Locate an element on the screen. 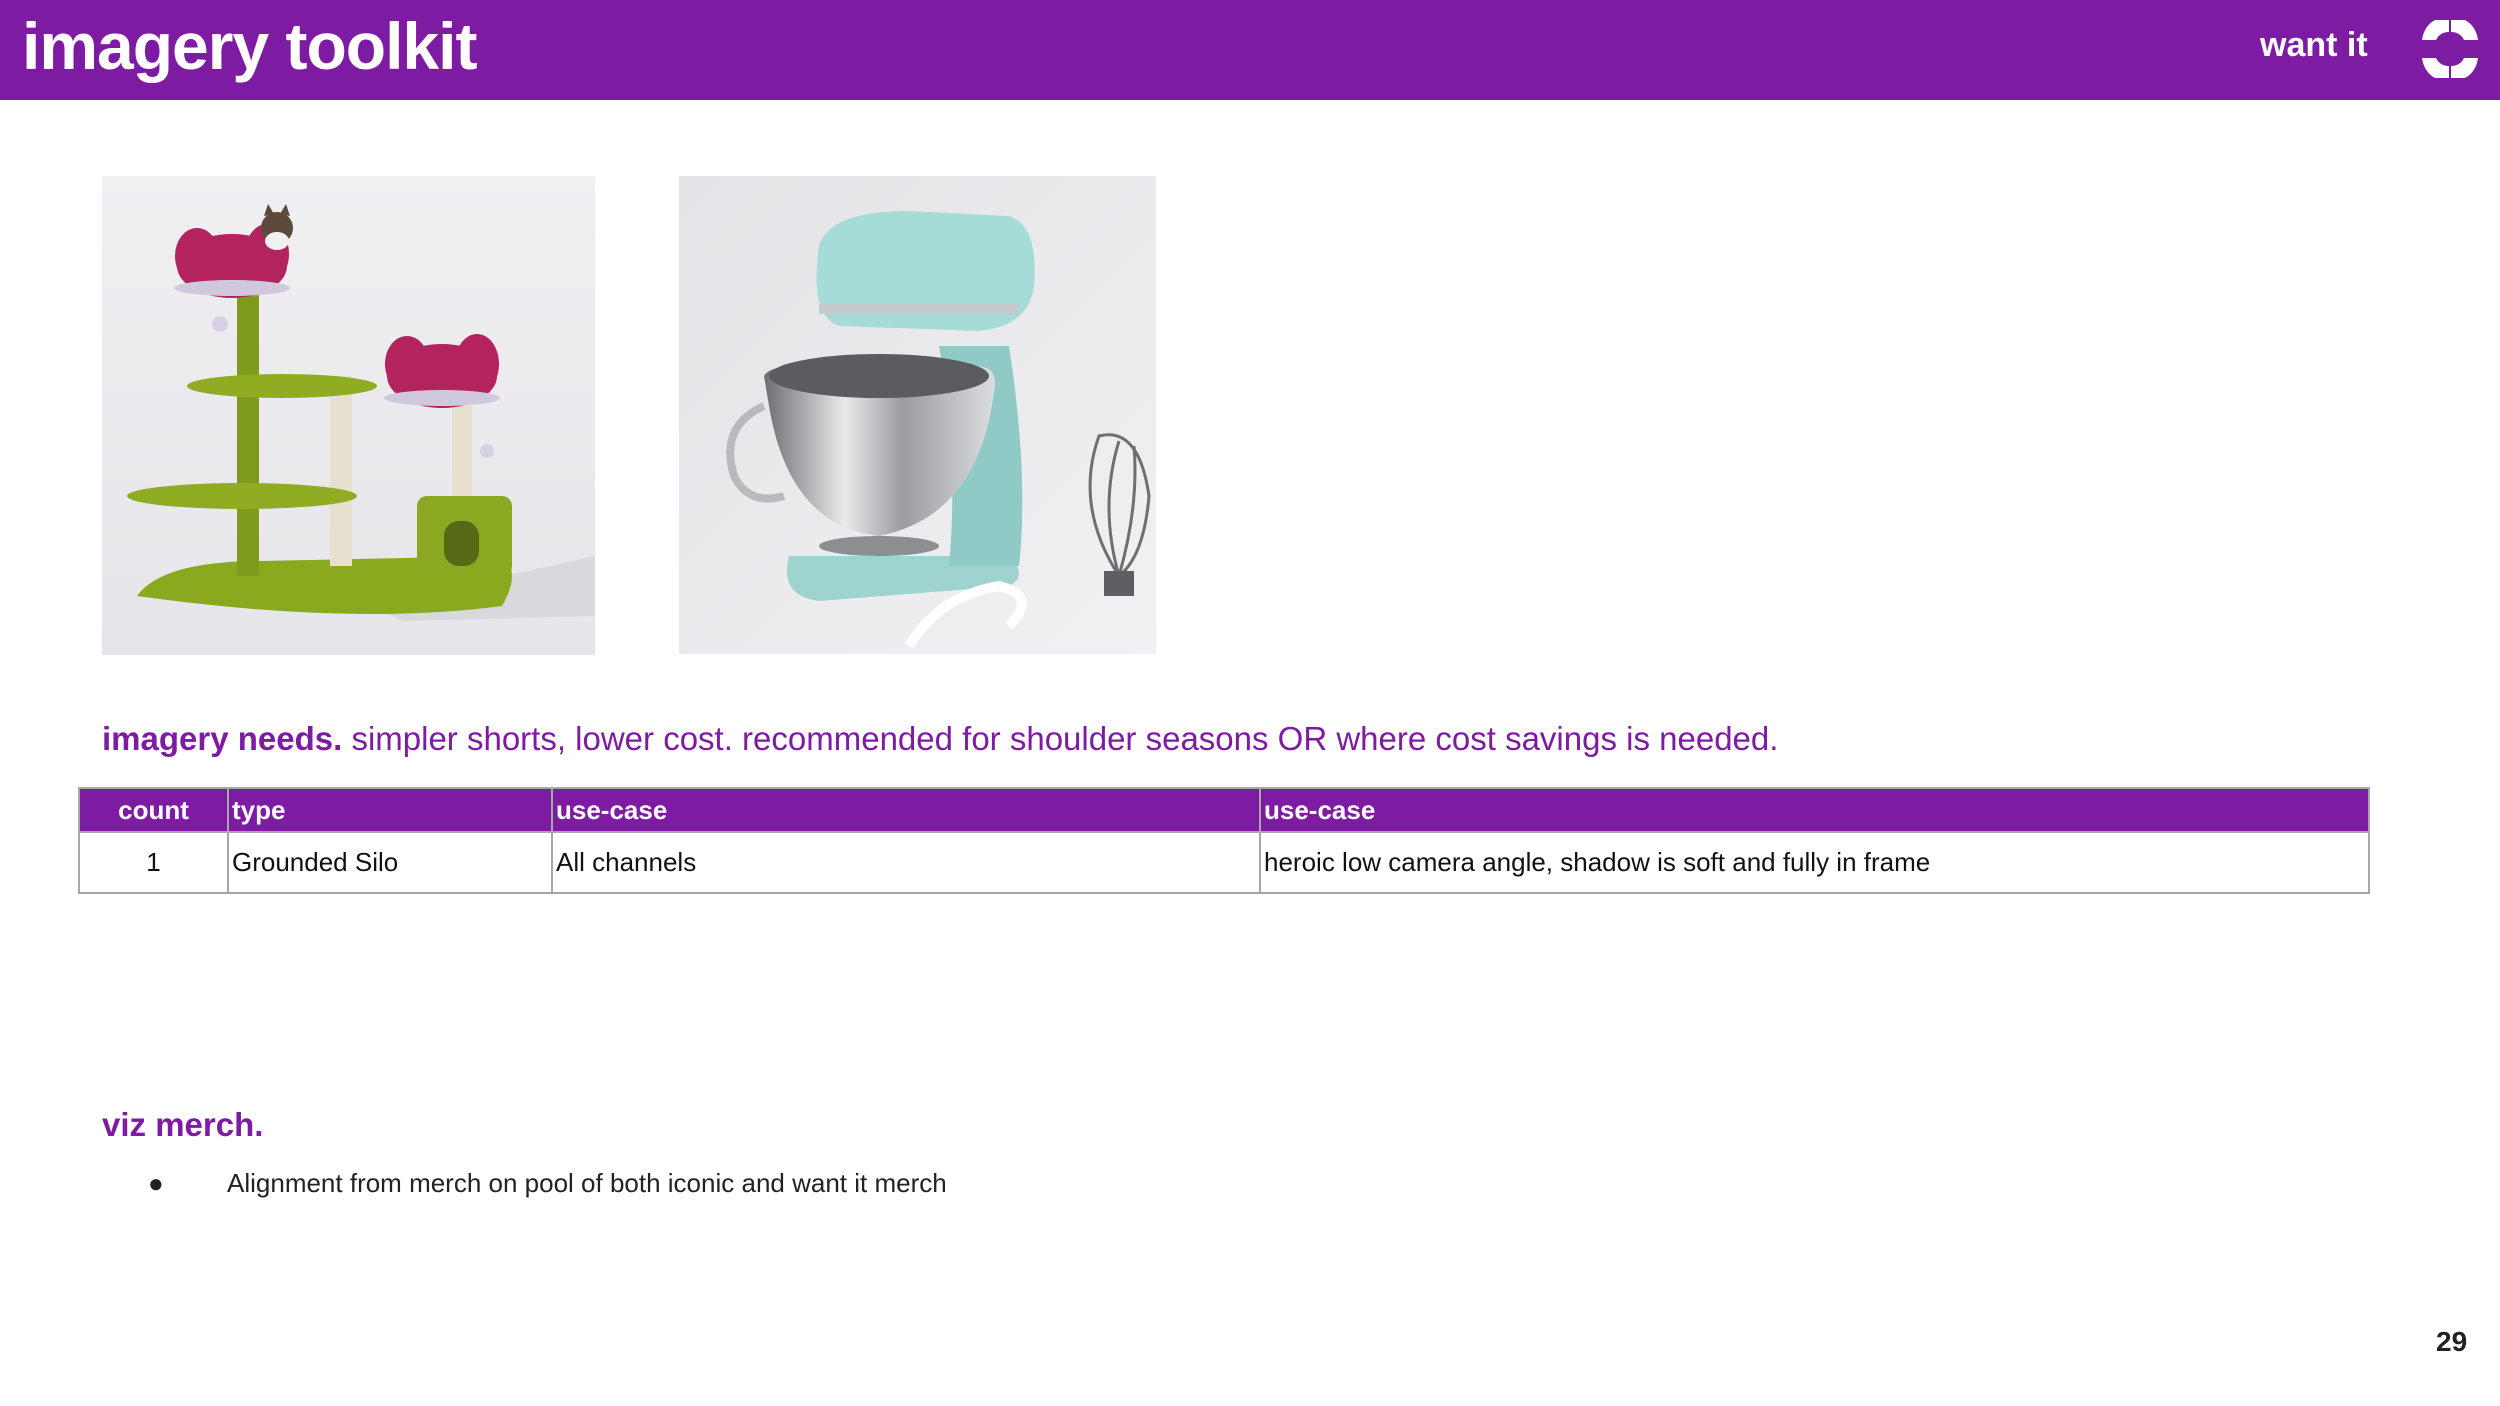 This screenshot has height=1406, width=2500. table-header-row: count type use-case use-case is located at coordinates (1224, 810).